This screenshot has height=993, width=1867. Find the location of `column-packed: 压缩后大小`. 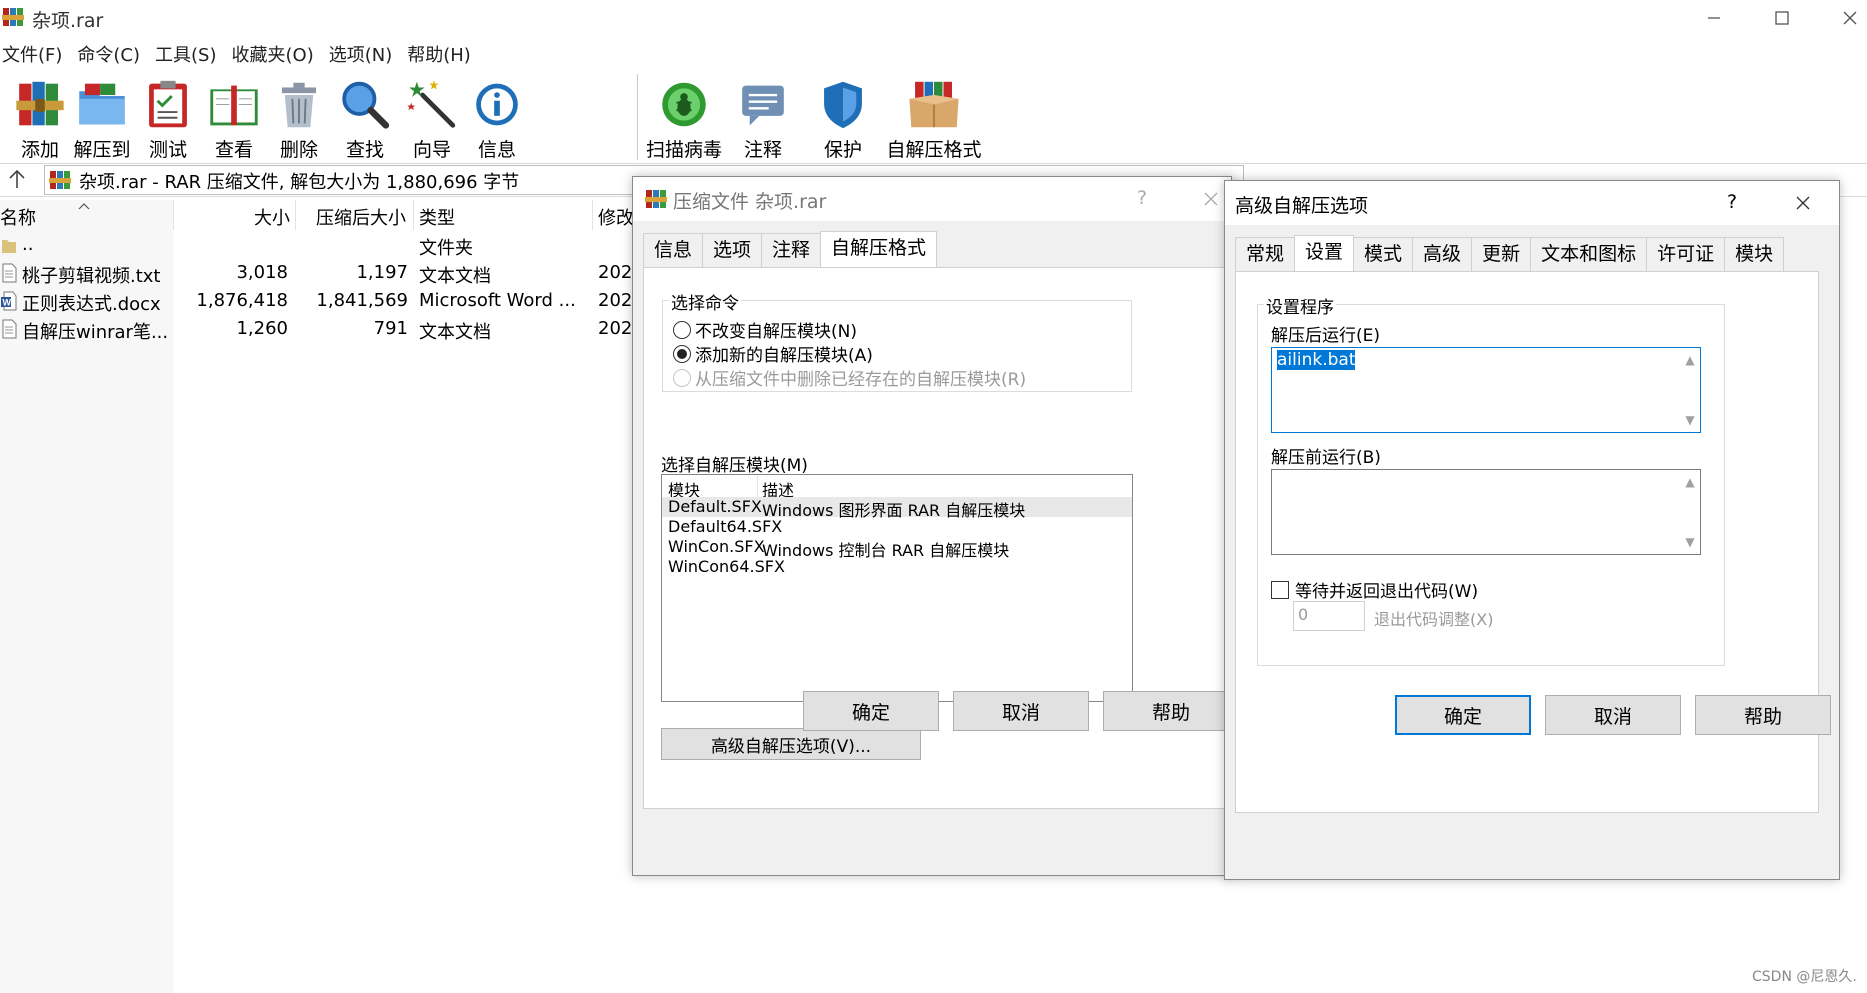

column-packed: 压缩后大小 is located at coordinates (361, 217).